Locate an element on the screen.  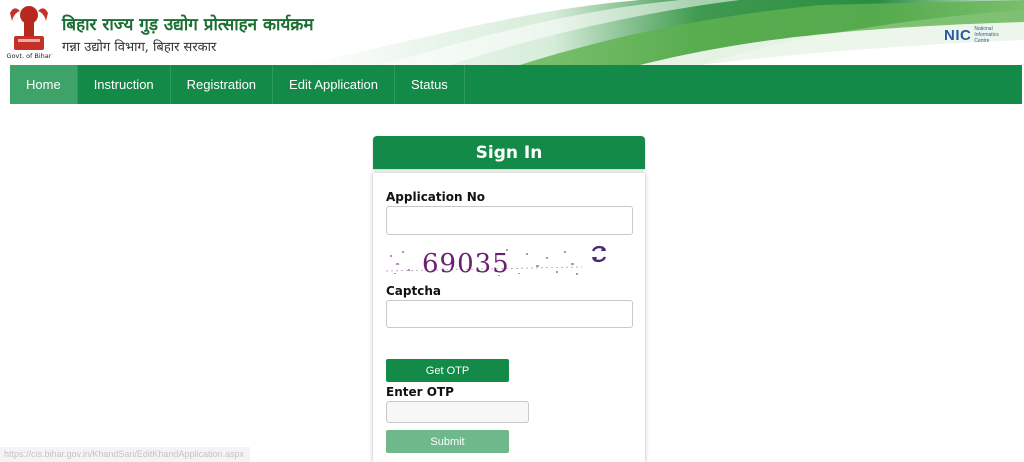
captcha-value: 69035 is located at coordinates (466, 264).